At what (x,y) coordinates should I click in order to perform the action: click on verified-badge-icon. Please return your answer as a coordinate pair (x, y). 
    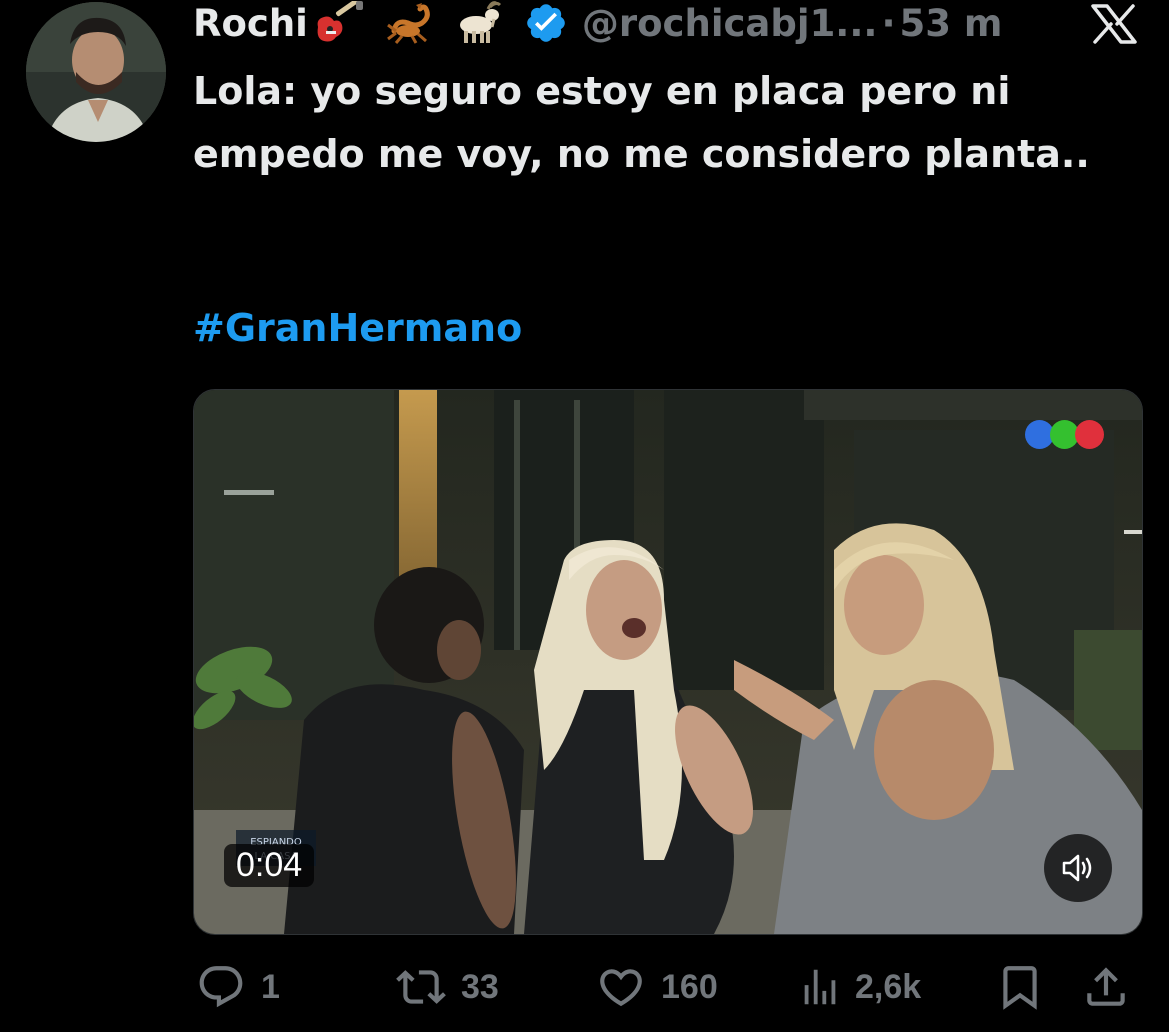
    Looking at the image, I should click on (546, 23).